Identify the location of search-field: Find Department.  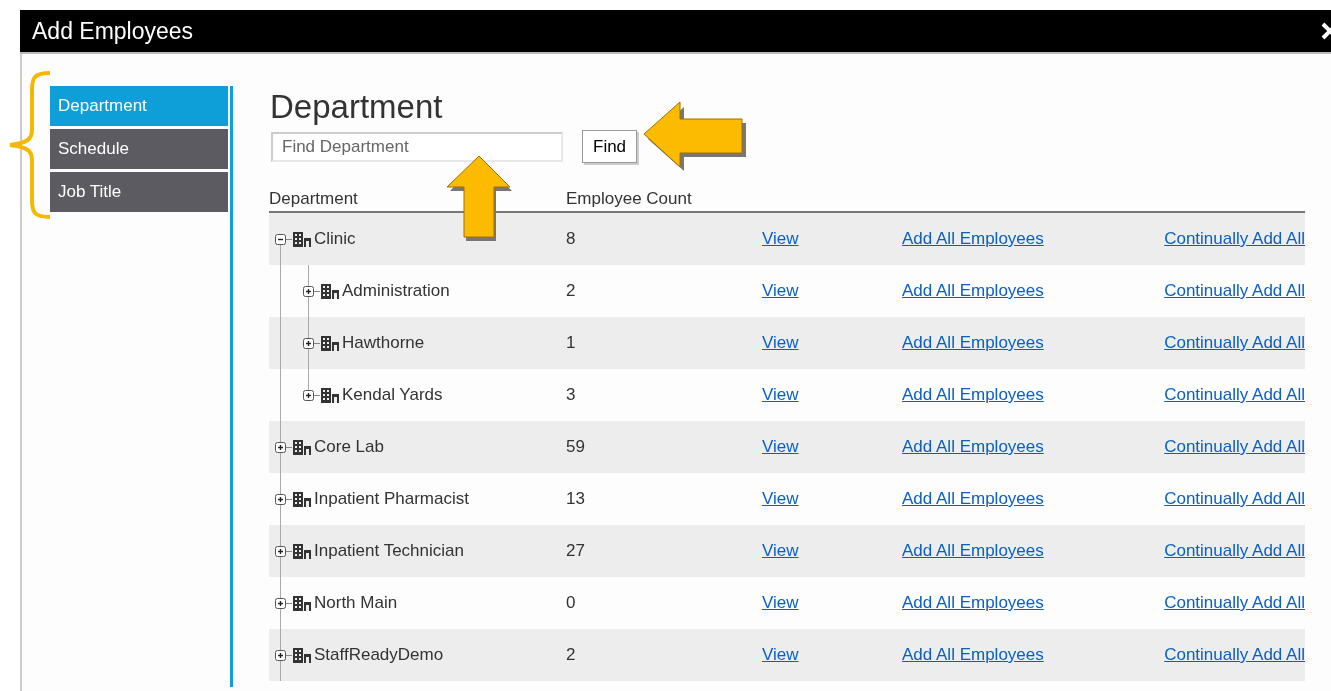
(417, 146).